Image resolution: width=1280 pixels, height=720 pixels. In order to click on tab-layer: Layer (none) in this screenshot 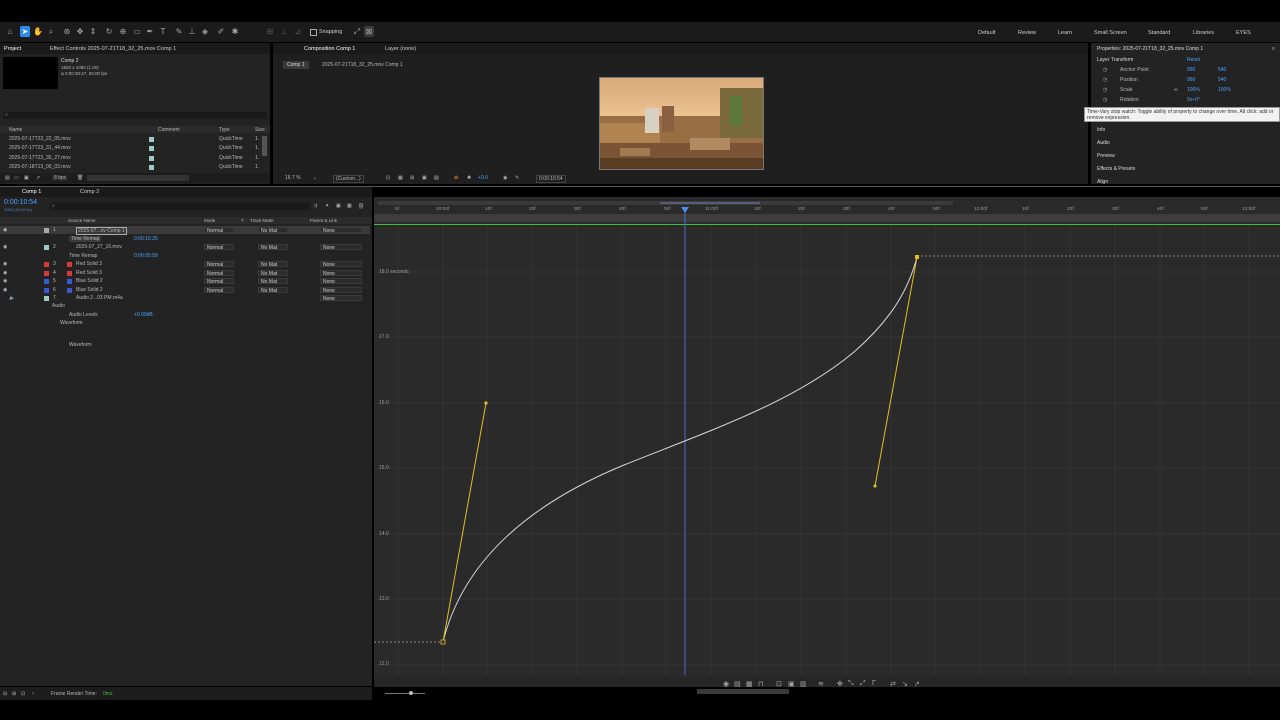, I will do `click(400, 49)`.